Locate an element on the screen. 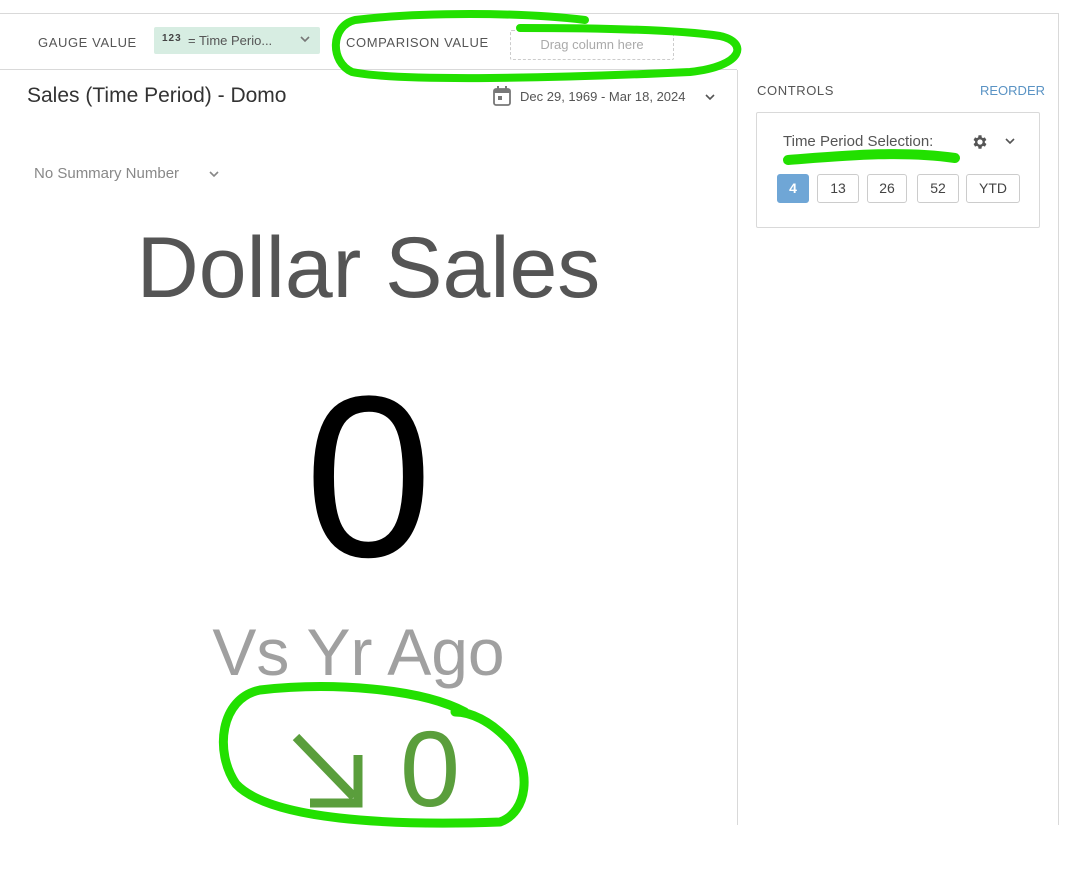  period-option-52: 52 is located at coordinates (938, 188).